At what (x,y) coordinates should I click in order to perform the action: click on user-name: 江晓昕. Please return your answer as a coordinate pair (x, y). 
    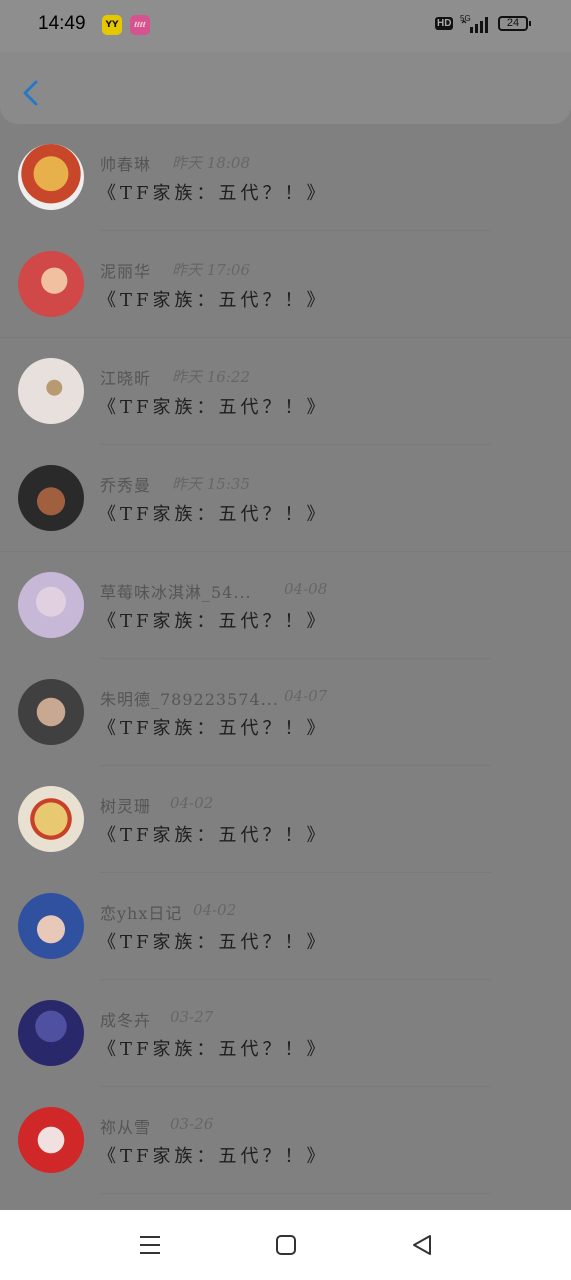
    Looking at the image, I should click on (125, 377).